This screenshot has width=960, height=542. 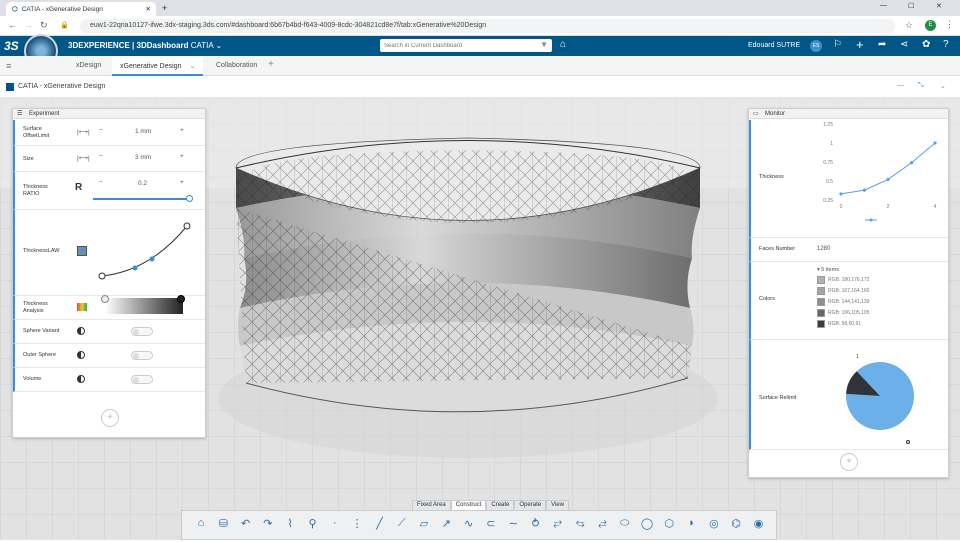 I want to click on app-title-row: CATIA - xGenerative Design — ⤡ ⌄, so click(x=480, y=87).